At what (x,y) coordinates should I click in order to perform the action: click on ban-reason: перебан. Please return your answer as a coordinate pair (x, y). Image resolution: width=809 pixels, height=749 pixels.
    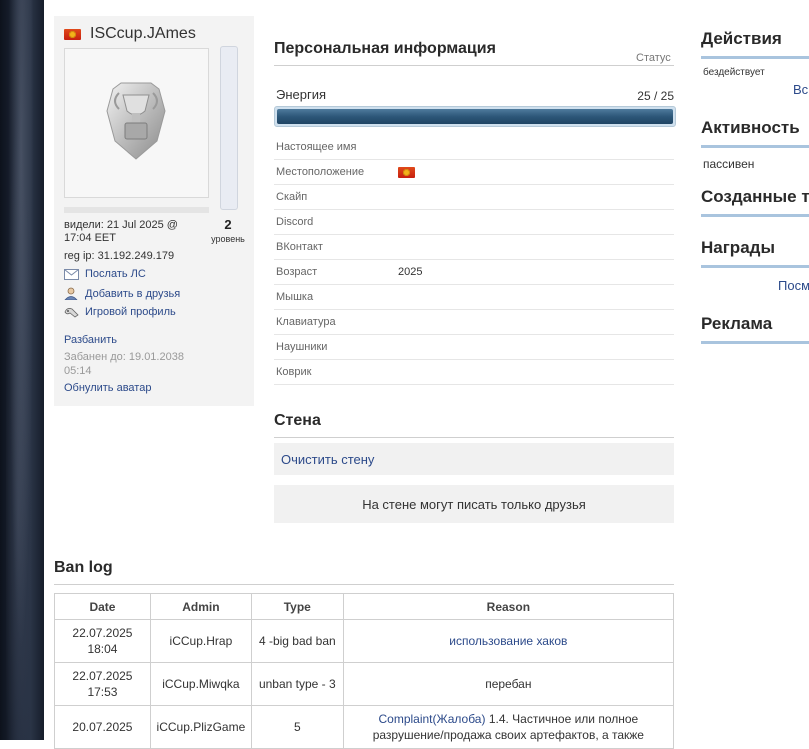
    Looking at the image, I should click on (508, 684).